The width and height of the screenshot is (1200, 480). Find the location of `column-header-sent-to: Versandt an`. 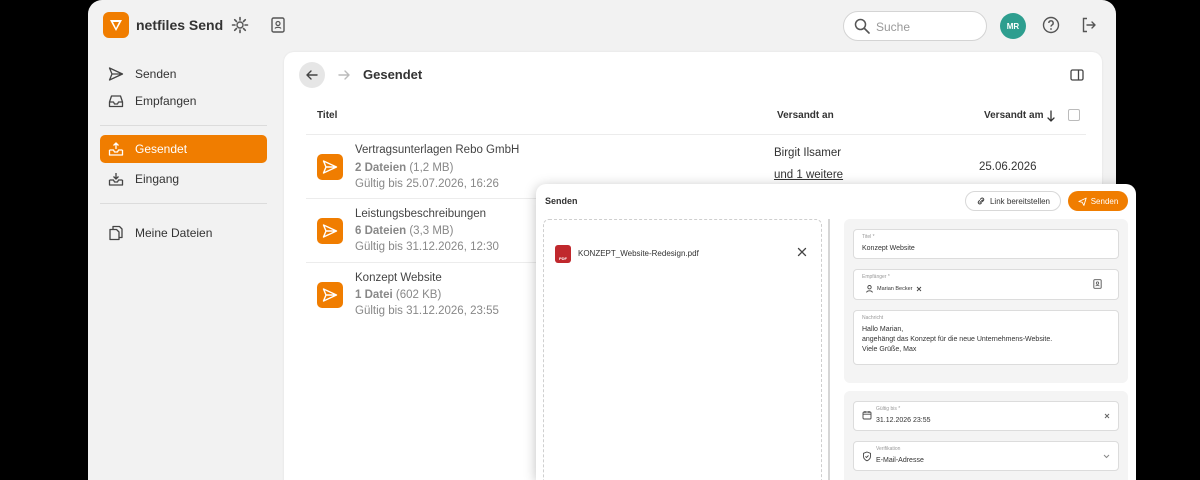

column-header-sent-to: Versandt an is located at coordinates (805, 115).